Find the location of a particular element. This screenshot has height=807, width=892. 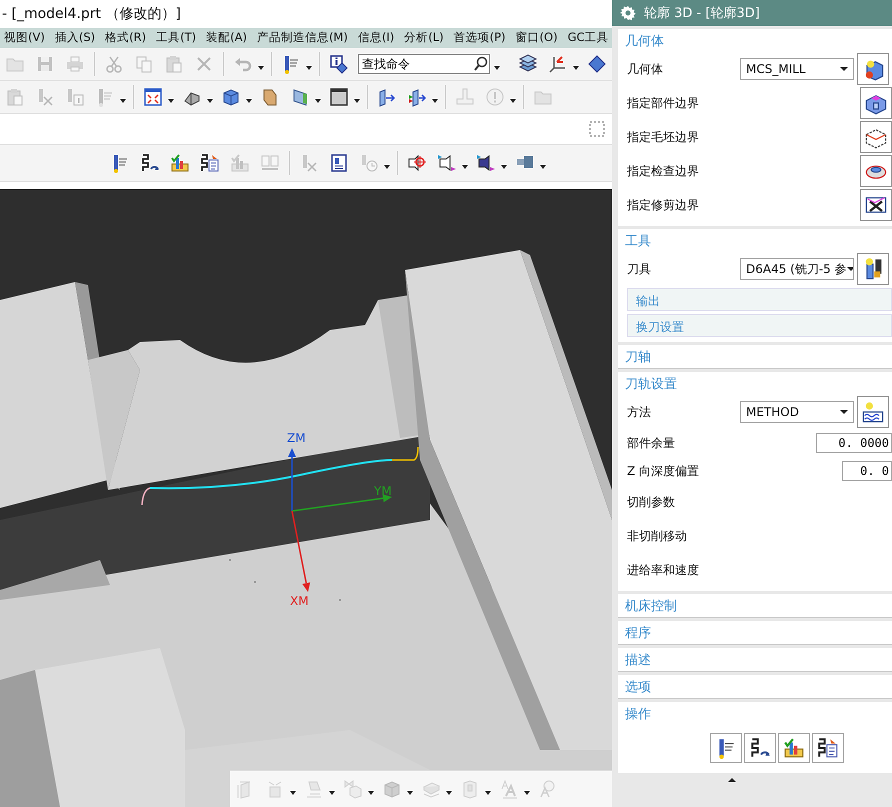

search-input: 查找命令 is located at coordinates (416, 63).